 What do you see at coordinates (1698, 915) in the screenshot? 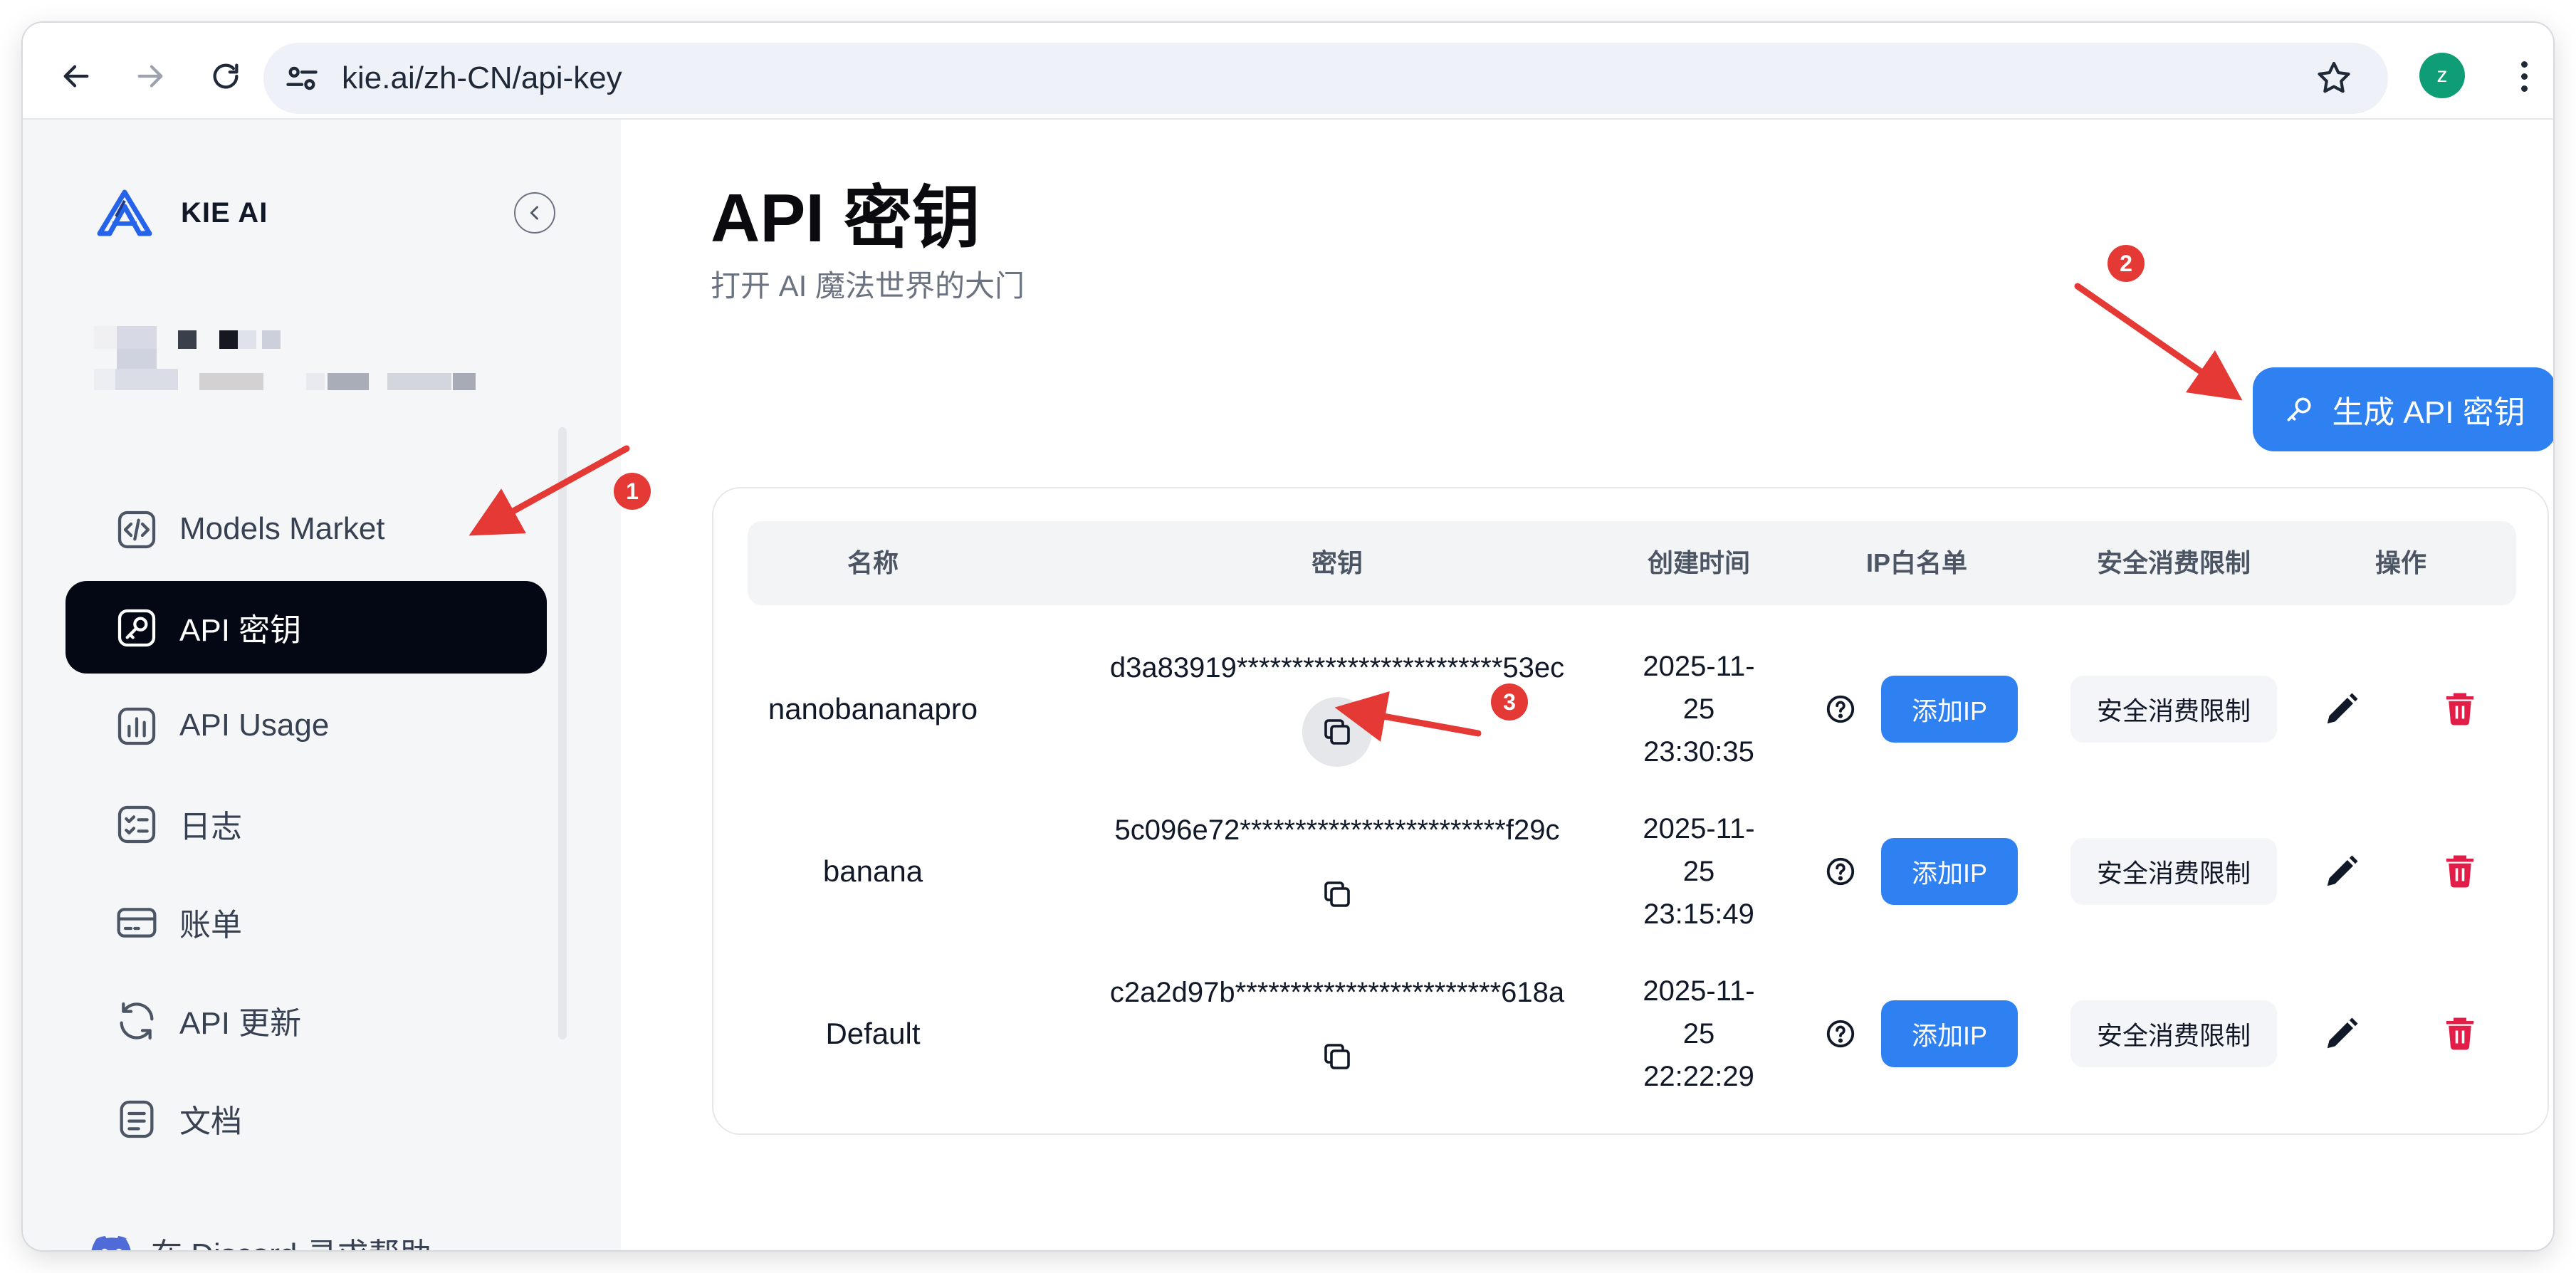
I see `created-clock-part: 23:15:49` at bounding box center [1698, 915].